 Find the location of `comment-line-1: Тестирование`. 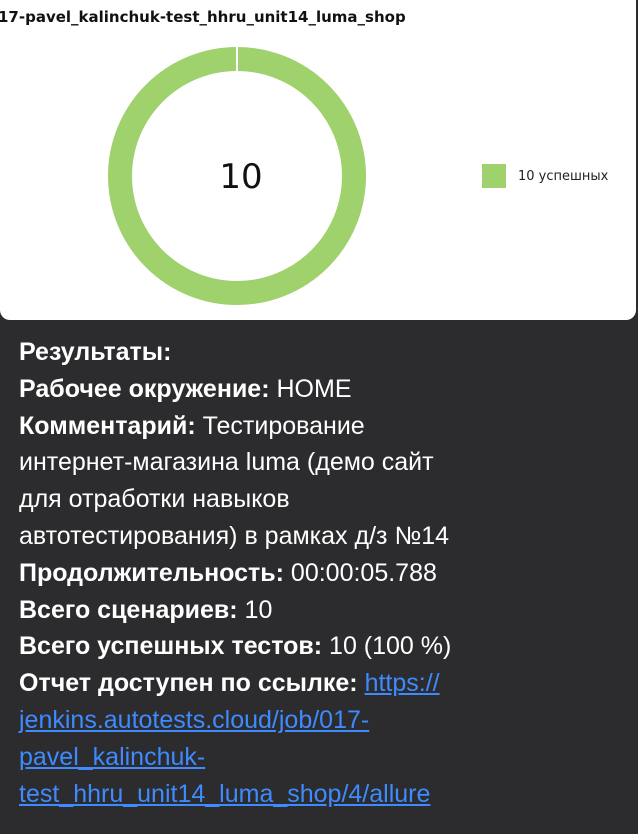

comment-line-1: Тестирование is located at coordinates (283, 425).